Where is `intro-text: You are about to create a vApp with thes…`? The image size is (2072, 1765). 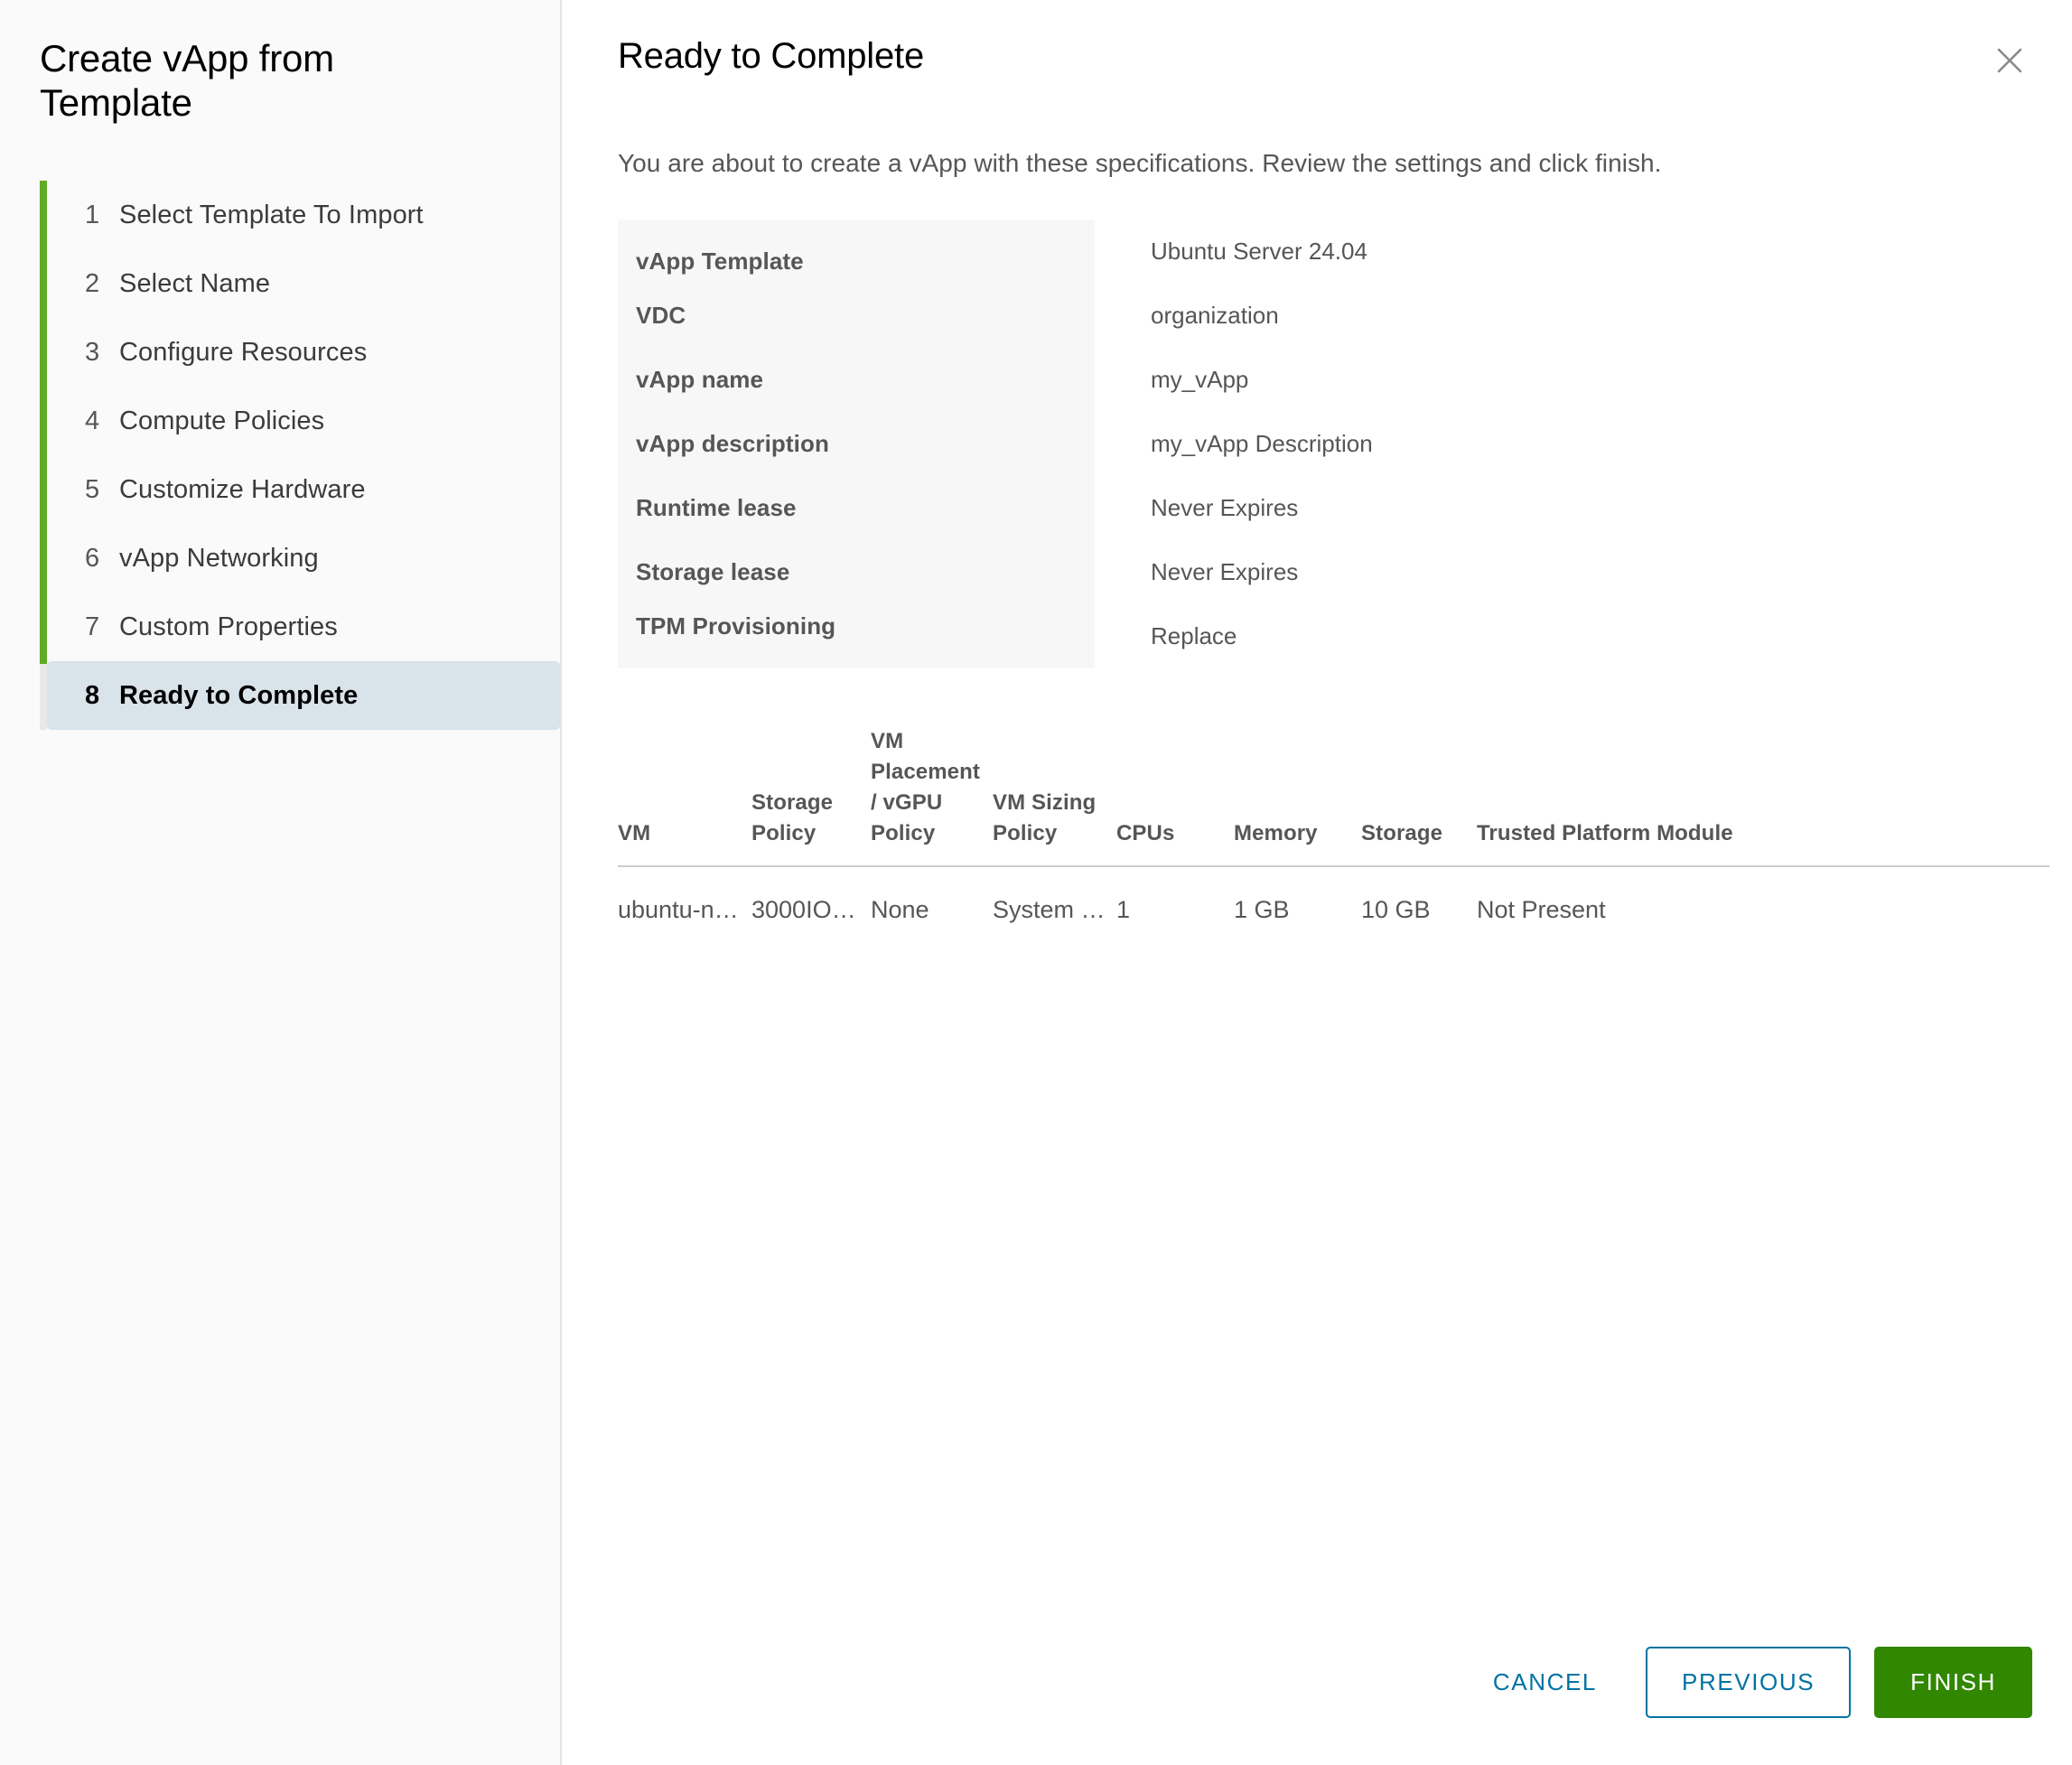
intro-text: You are about to create a vApp with thes… is located at coordinates (1140, 163).